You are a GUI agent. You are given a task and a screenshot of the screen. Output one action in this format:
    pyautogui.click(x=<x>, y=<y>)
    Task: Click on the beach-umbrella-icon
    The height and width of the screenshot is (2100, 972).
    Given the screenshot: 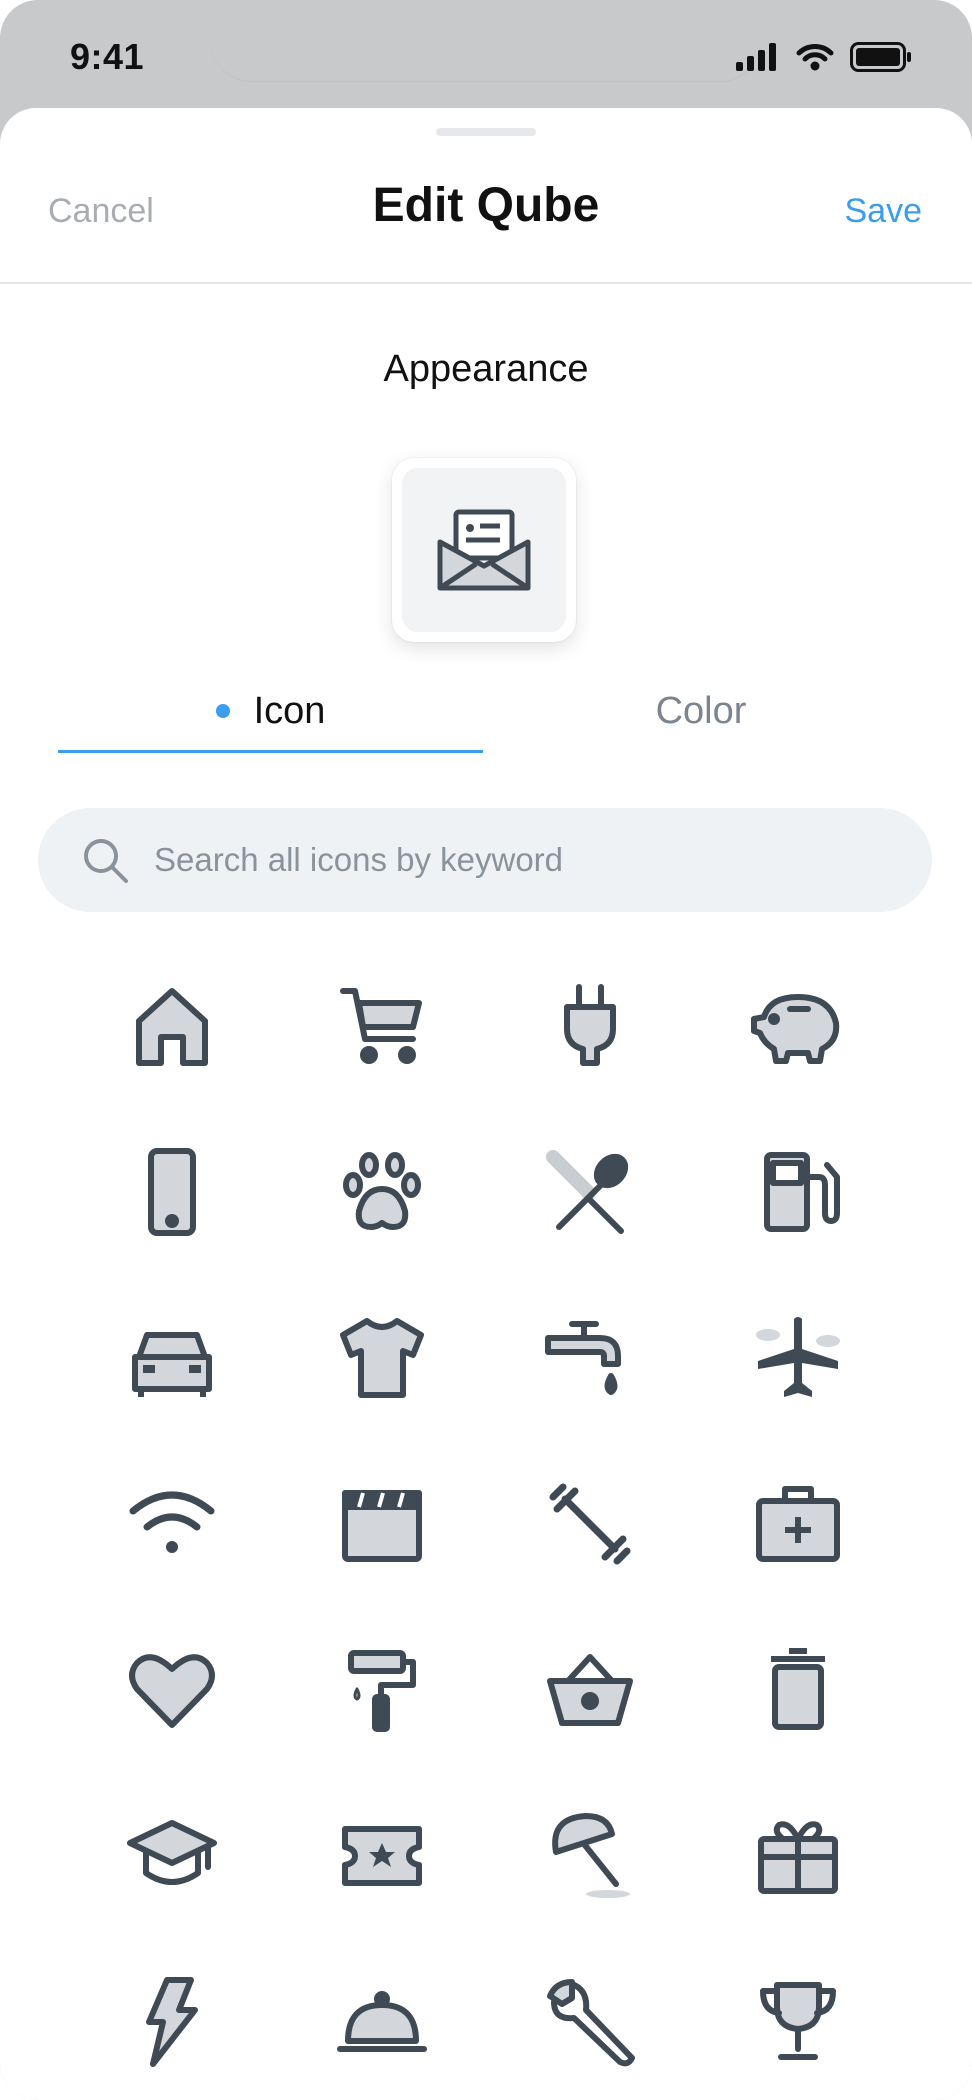 What is the action you would take?
    pyautogui.click(x=590, y=1856)
    